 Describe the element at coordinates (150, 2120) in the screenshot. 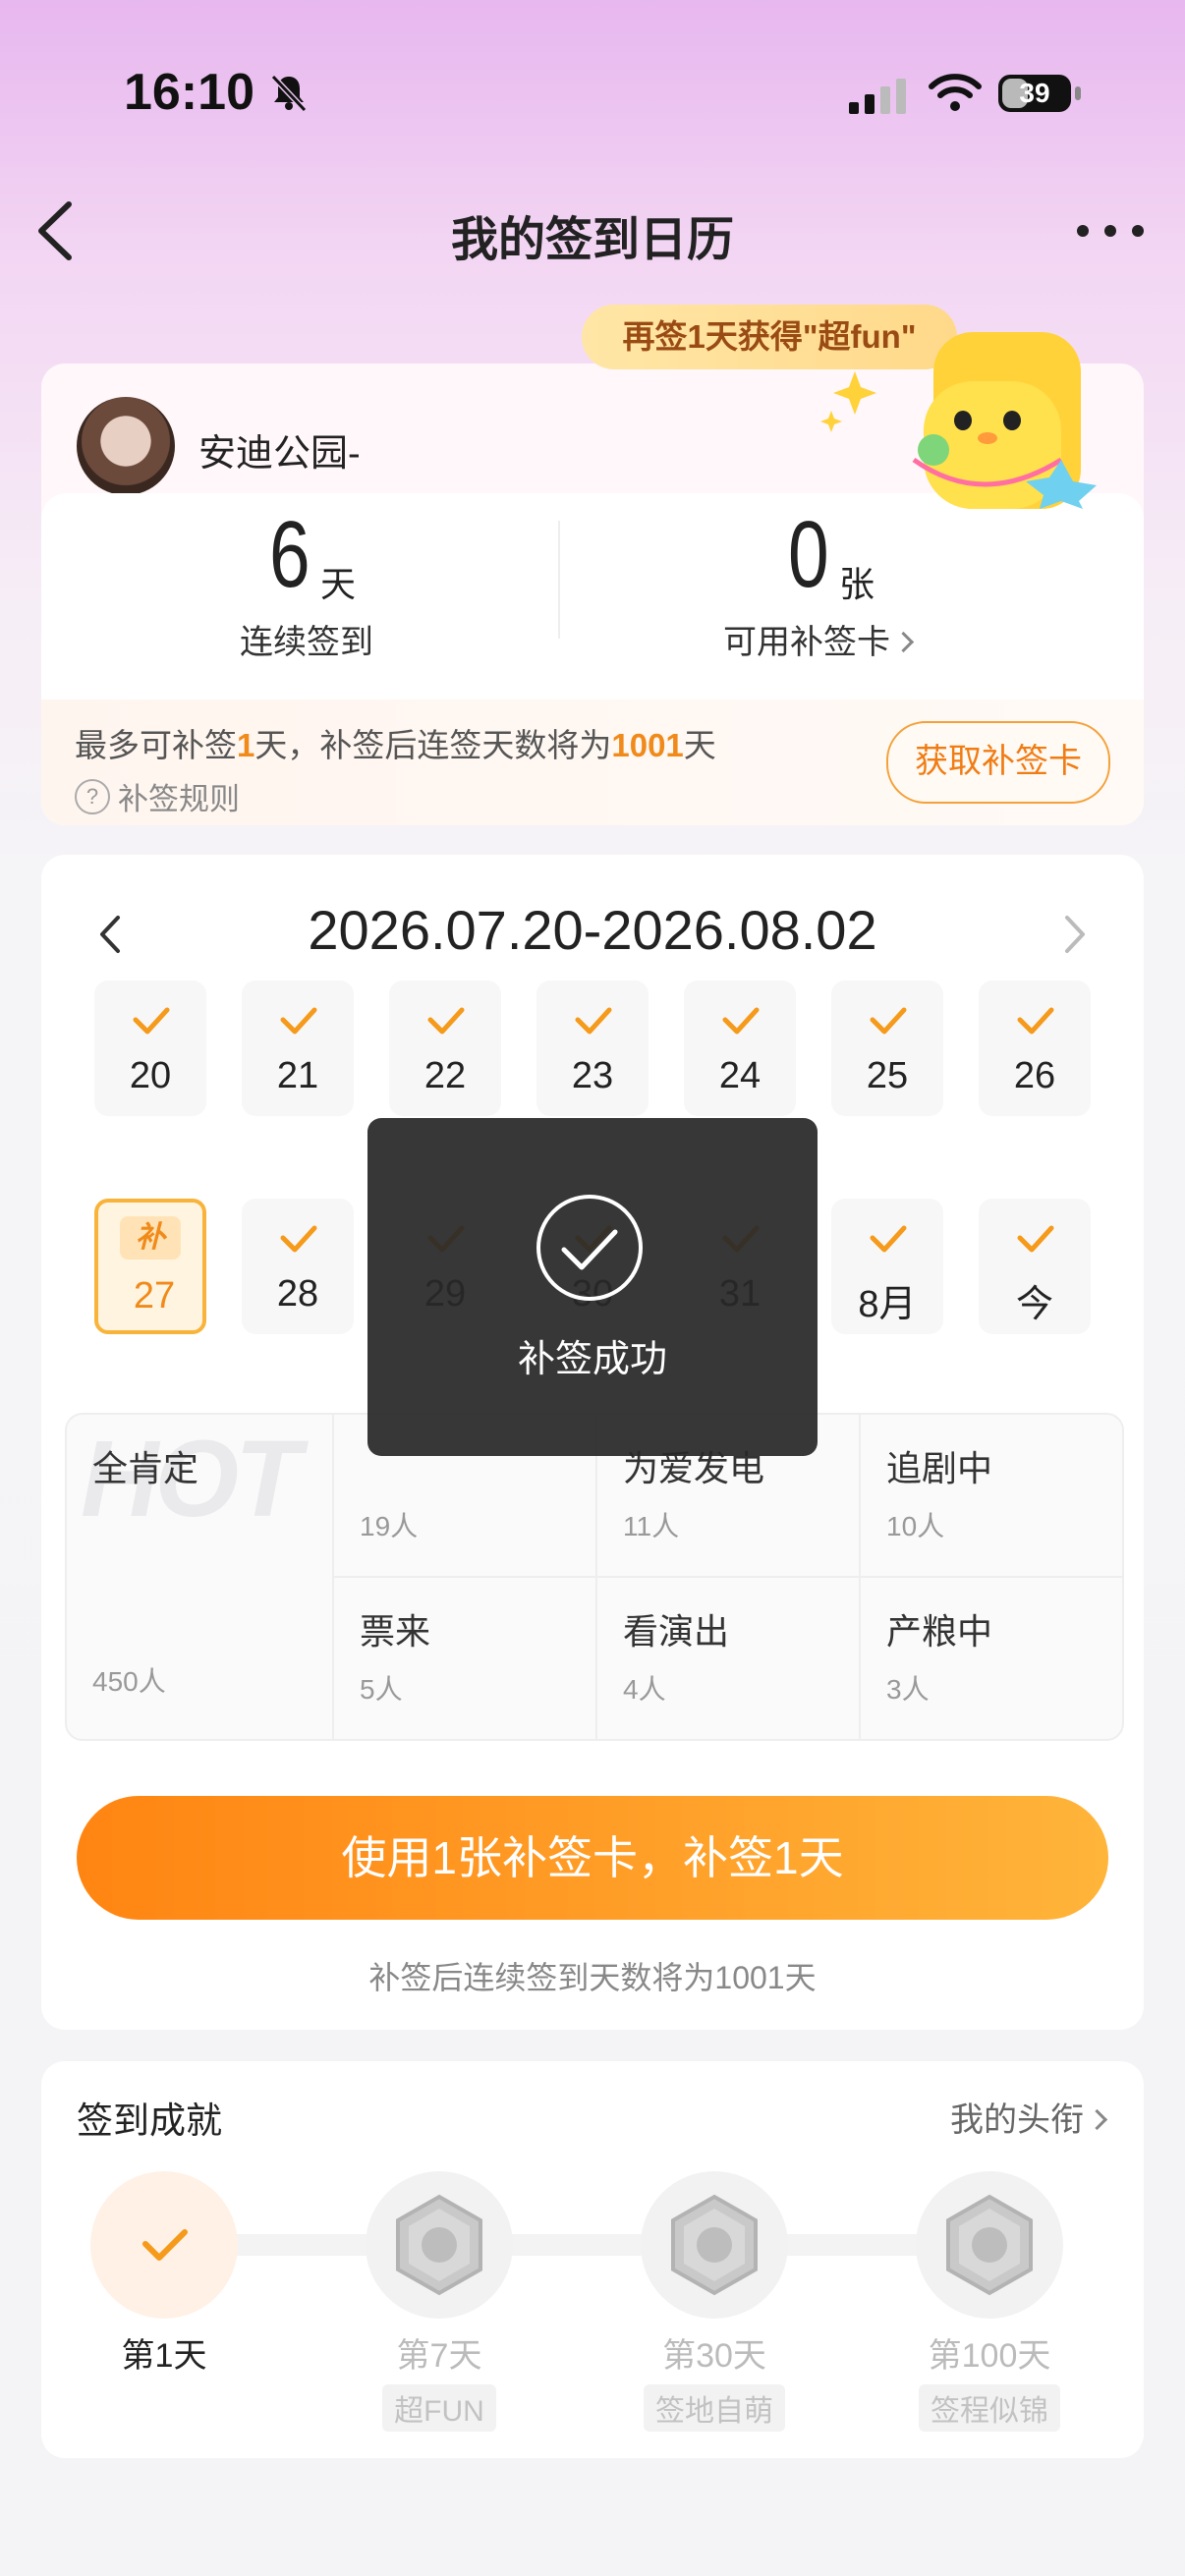

I see `achievements-title: 签到成就` at that location.